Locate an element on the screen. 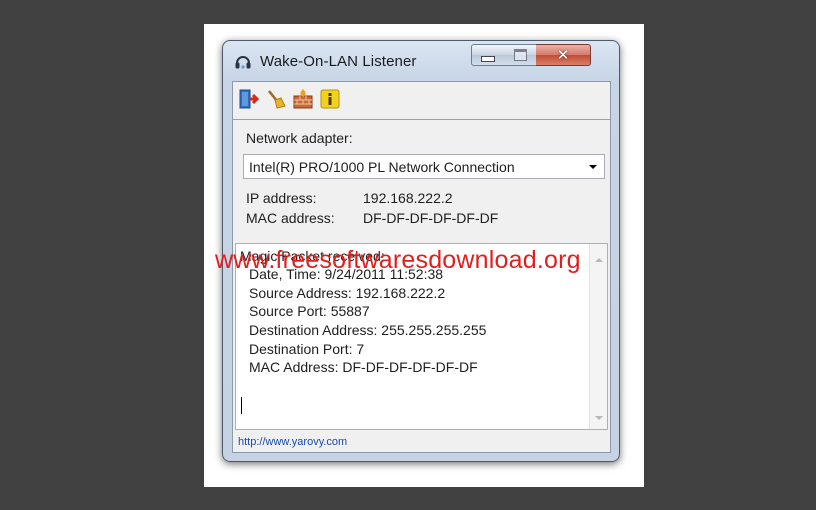 Image resolution: width=816 pixels, height=510 pixels. exit-icon is located at coordinates (249, 99).